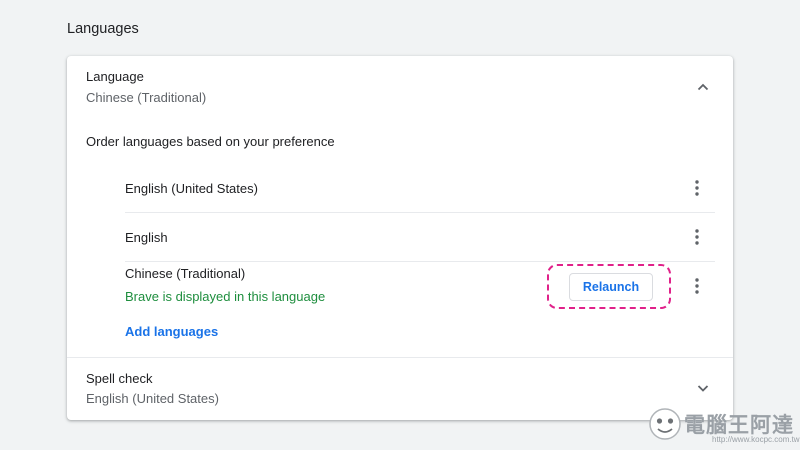 This screenshot has width=800, height=450. I want to click on watermark-logo: 電腦王阿達 http://www.kocpc.com.tw, so click(724, 427).